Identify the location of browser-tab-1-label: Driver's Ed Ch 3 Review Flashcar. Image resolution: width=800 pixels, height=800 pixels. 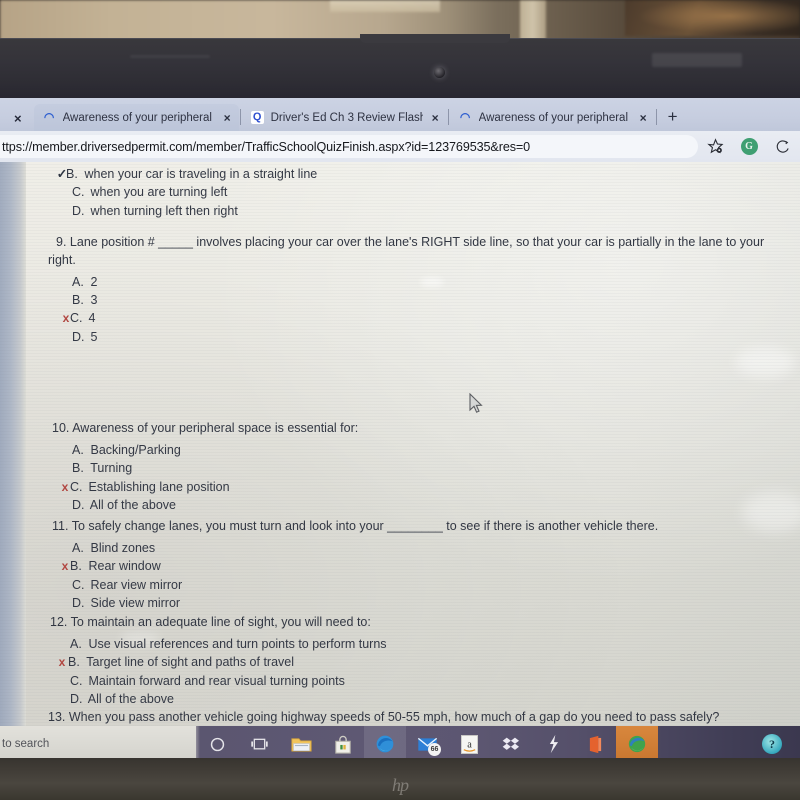
(346, 117).